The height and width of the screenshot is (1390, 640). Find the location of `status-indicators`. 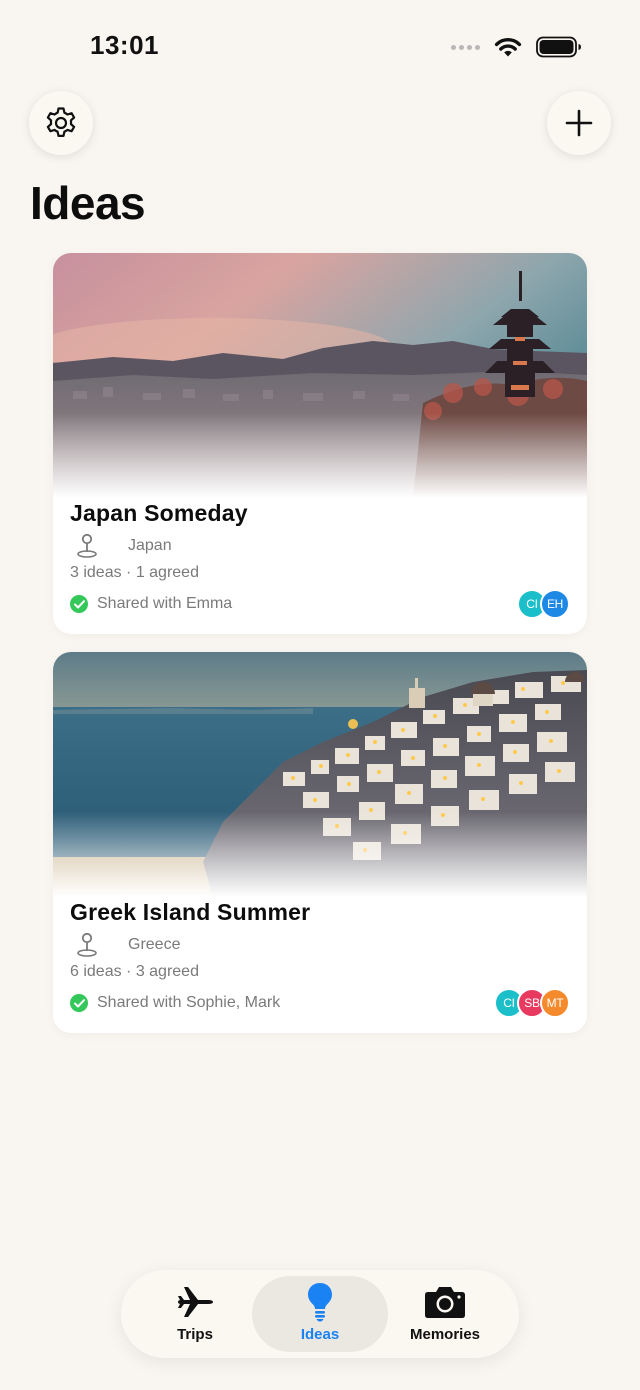

status-indicators is located at coordinates (516, 47).